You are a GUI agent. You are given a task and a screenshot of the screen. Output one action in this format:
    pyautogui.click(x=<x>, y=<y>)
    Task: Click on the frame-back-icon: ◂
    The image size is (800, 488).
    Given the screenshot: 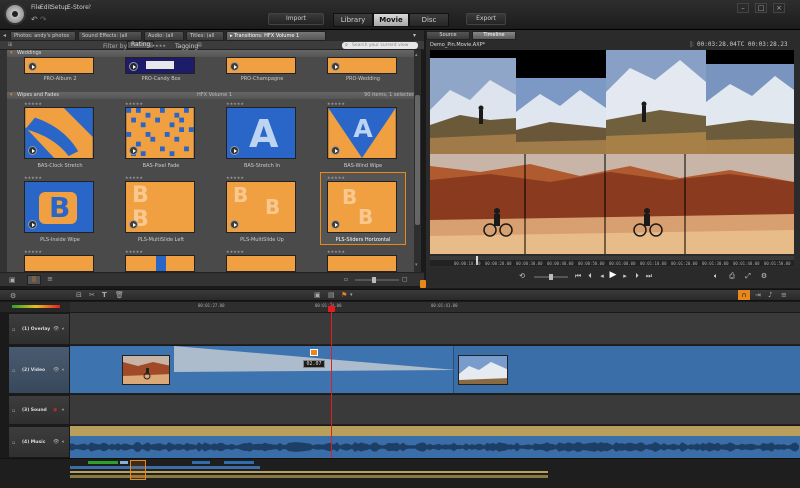 What is the action you would take?
    pyautogui.click(x=602, y=276)
    